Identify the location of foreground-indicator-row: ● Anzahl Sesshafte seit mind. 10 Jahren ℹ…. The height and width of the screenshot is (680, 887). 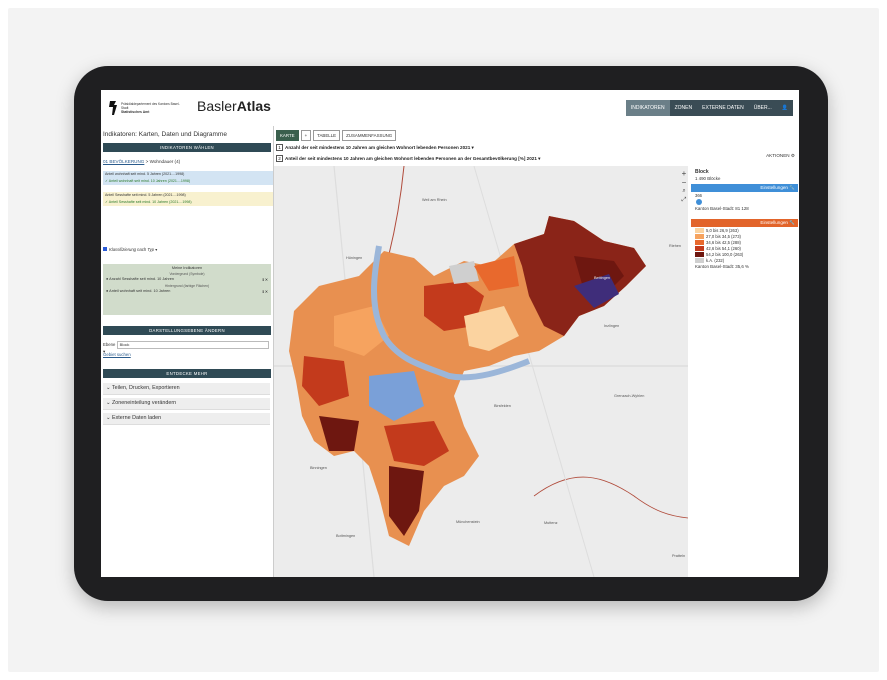
(187, 279).